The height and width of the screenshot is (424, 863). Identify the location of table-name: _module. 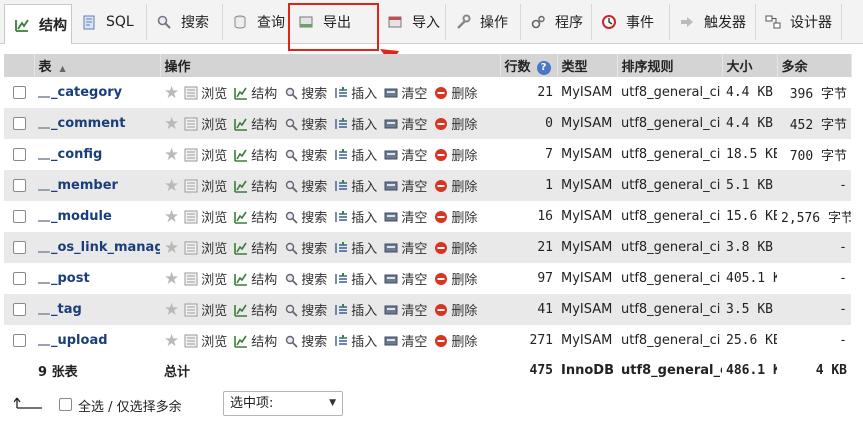
(81, 216).